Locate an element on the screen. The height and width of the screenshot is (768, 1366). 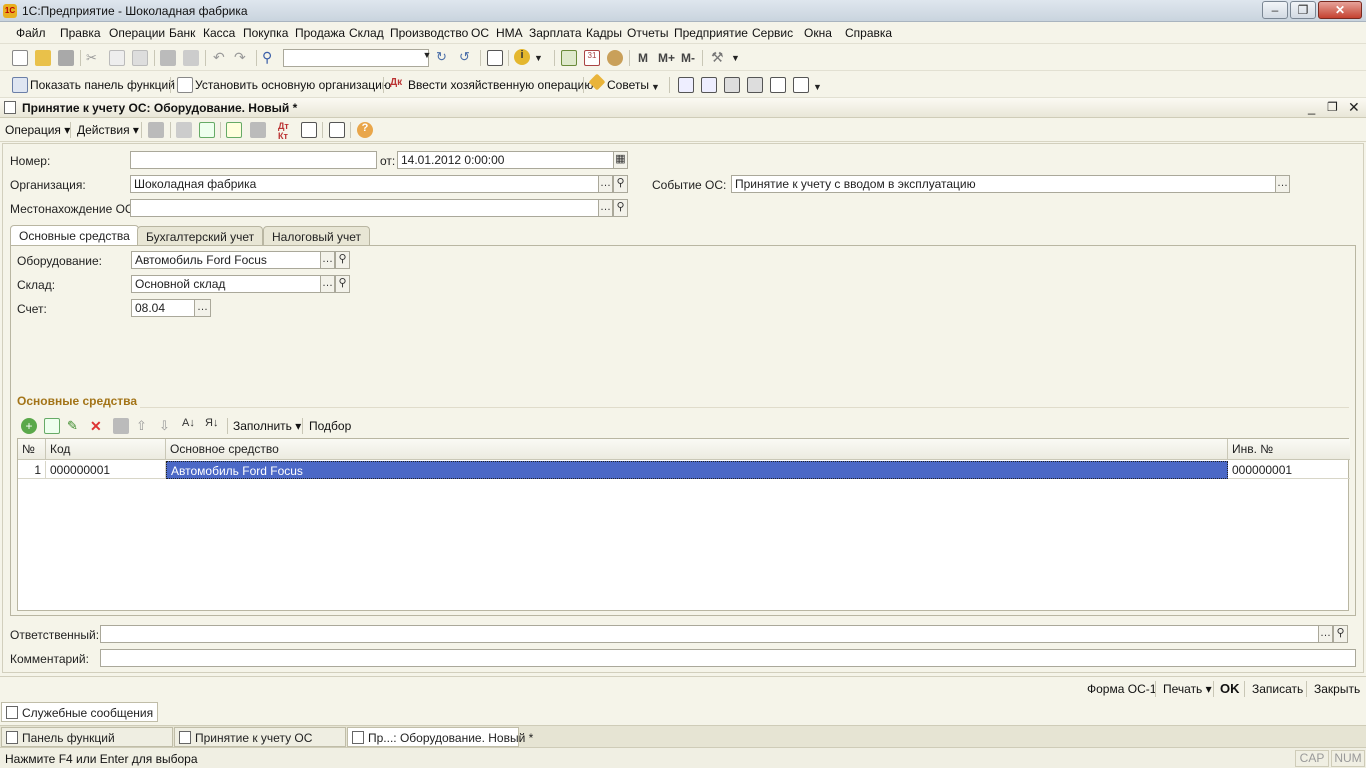
menu-sale: Продажа is located at coordinates (320, 33).